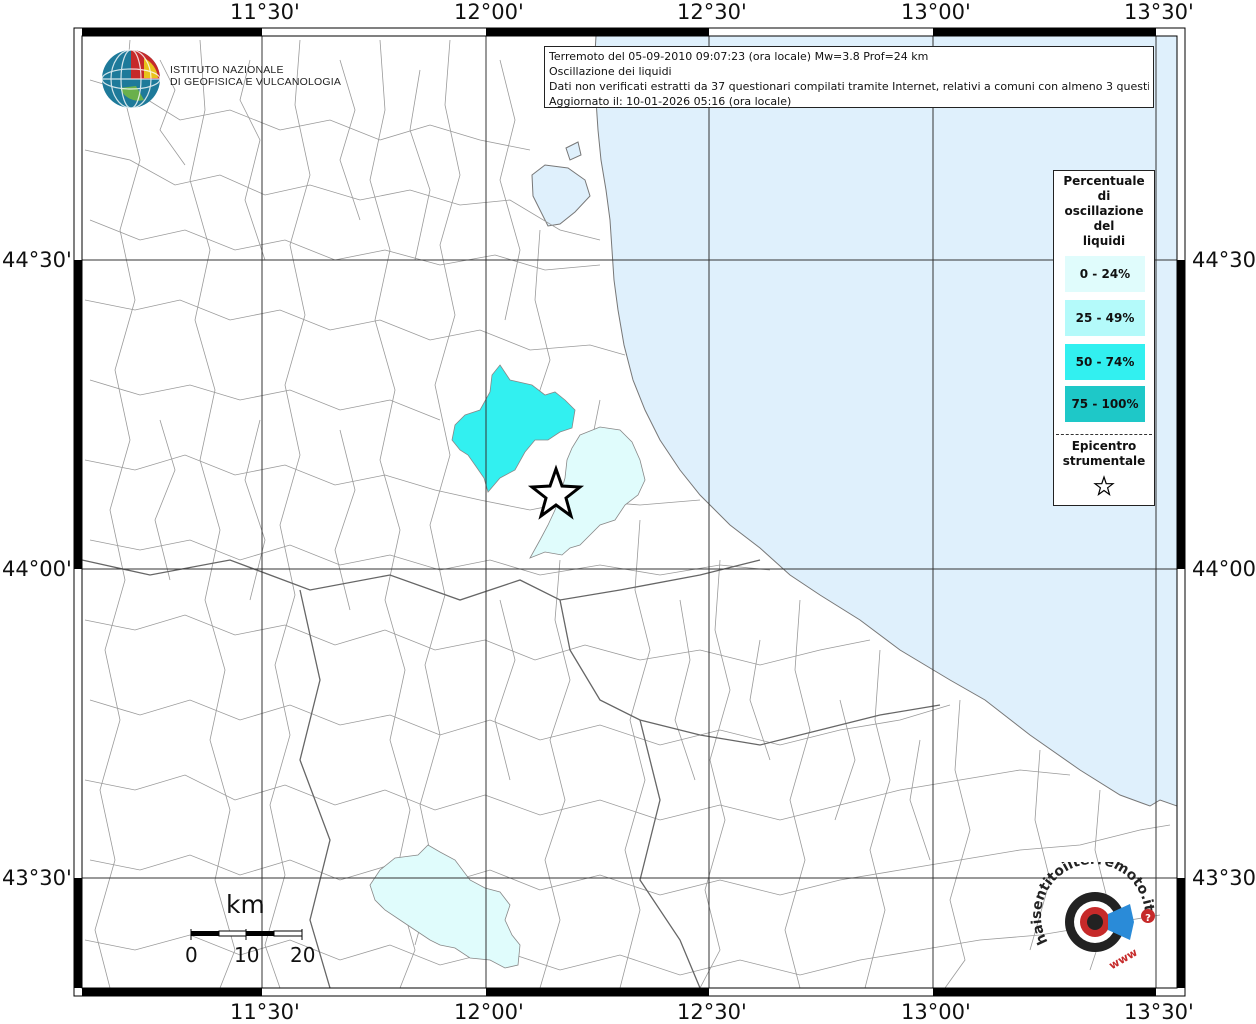 The image size is (1256, 1024). What do you see at coordinates (265, 1012) in the screenshot?
I see `lon-tick-bottom-1: 11°30'` at bounding box center [265, 1012].